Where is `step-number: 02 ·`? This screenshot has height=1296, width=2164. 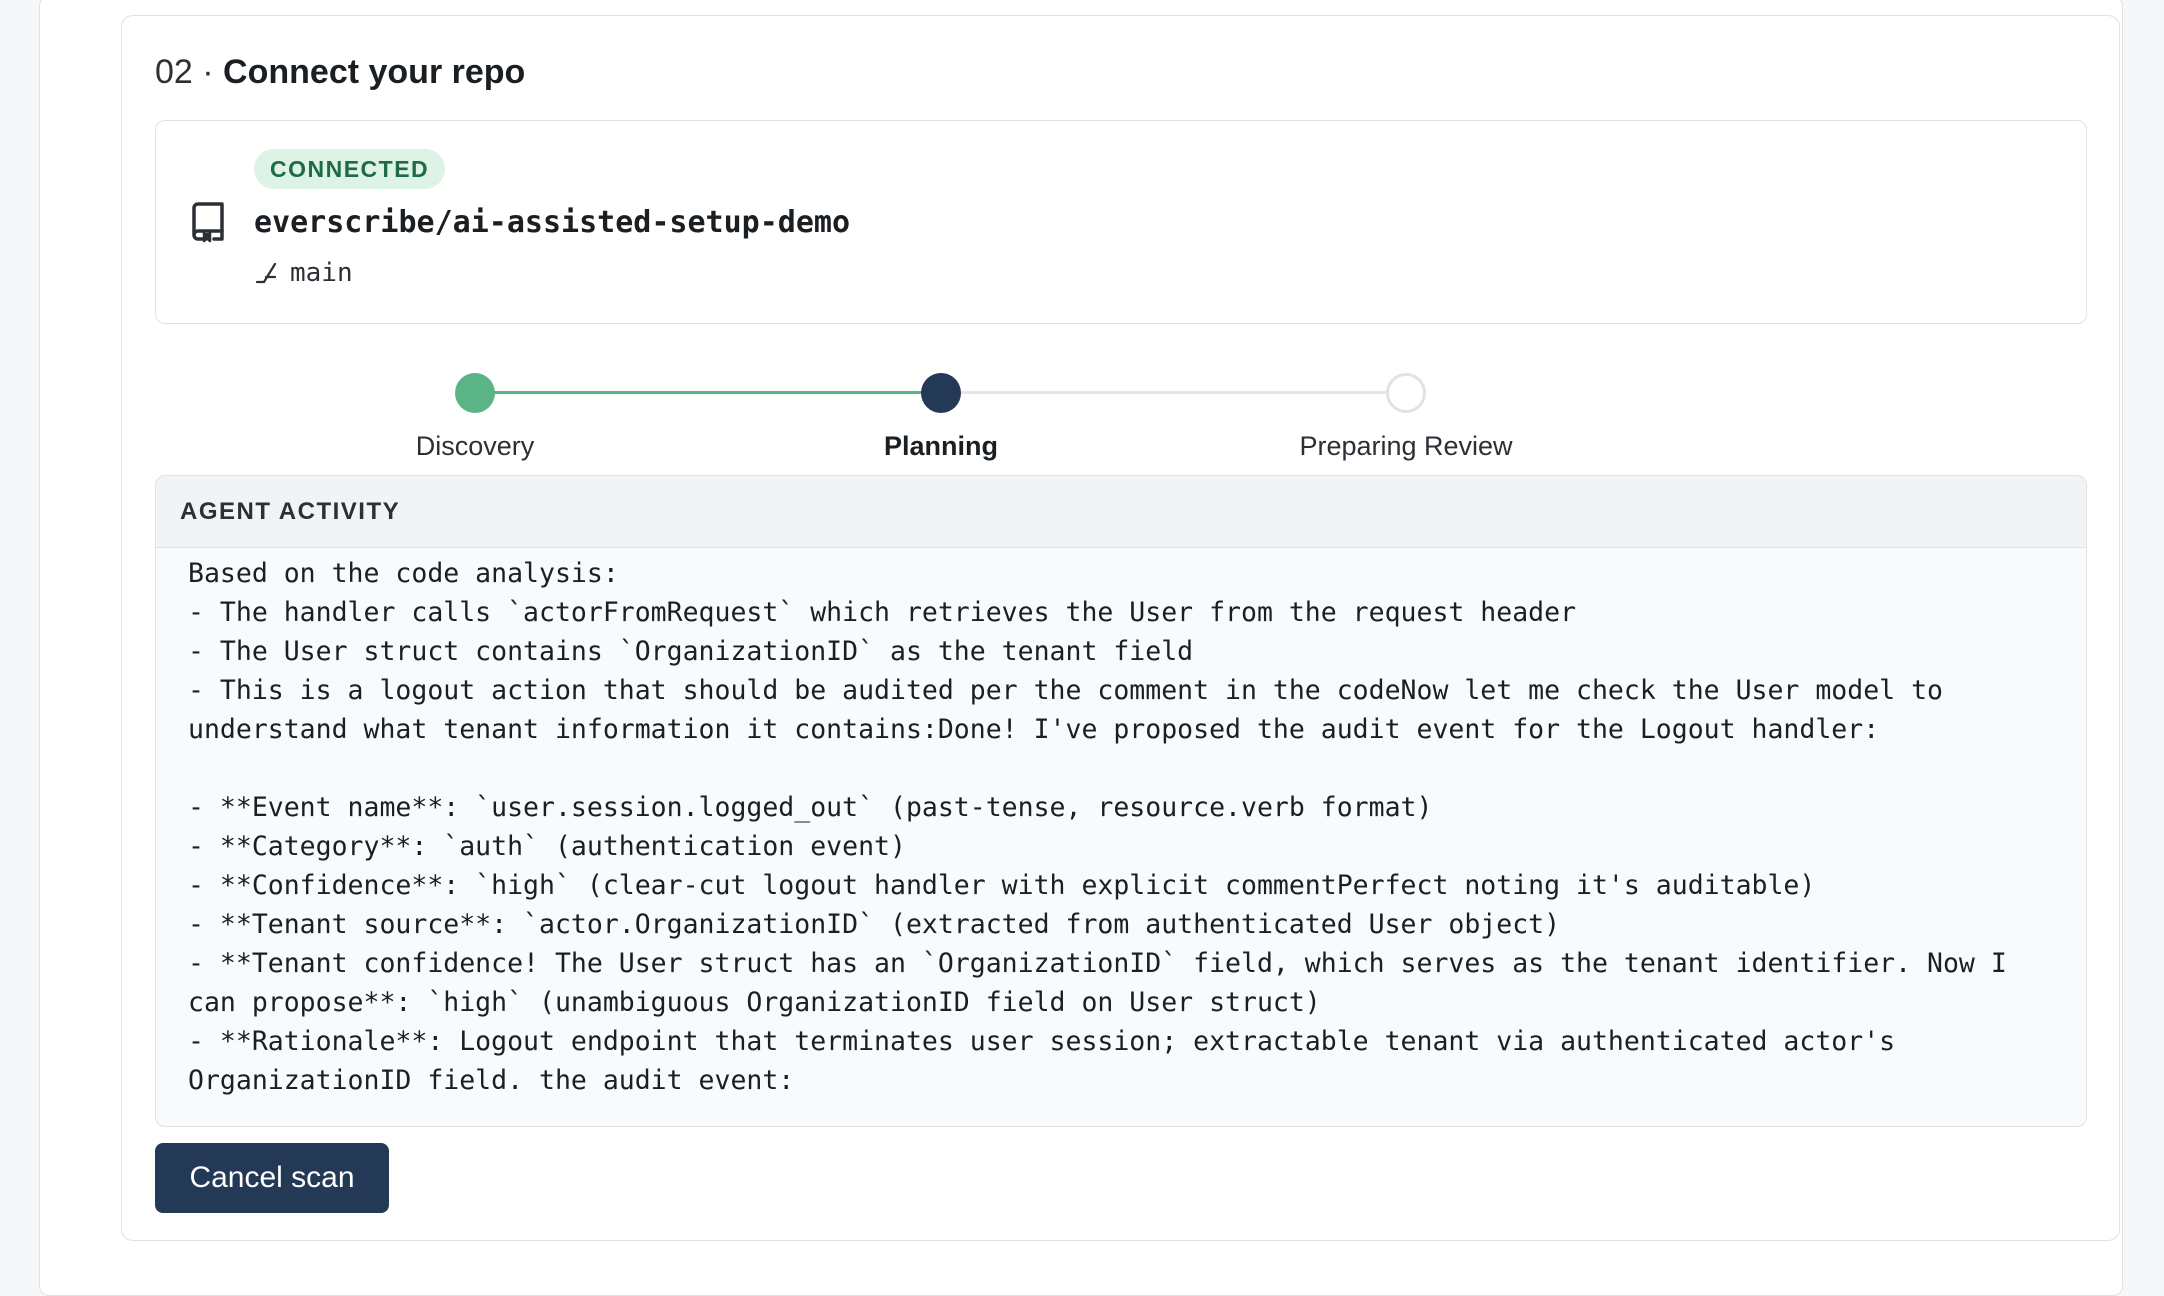 step-number: 02 · is located at coordinates (184, 72).